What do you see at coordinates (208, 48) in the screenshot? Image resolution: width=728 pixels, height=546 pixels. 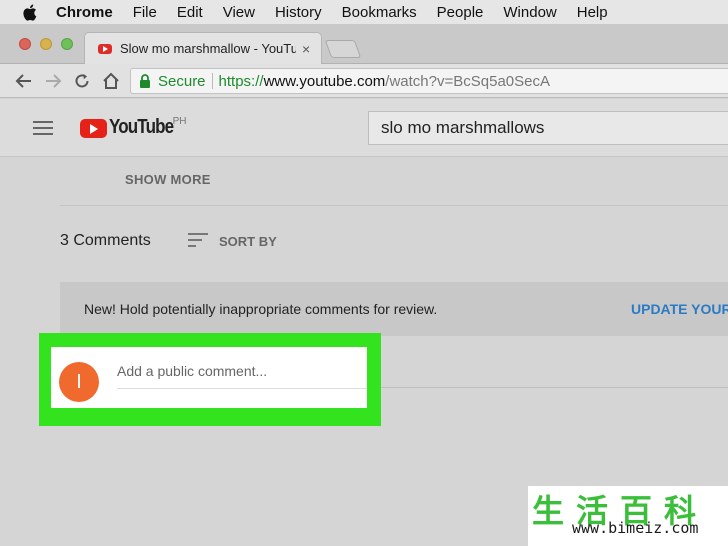 I see `tab-title: Slow mo marshmallow - YouTube` at bounding box center [208, 48].